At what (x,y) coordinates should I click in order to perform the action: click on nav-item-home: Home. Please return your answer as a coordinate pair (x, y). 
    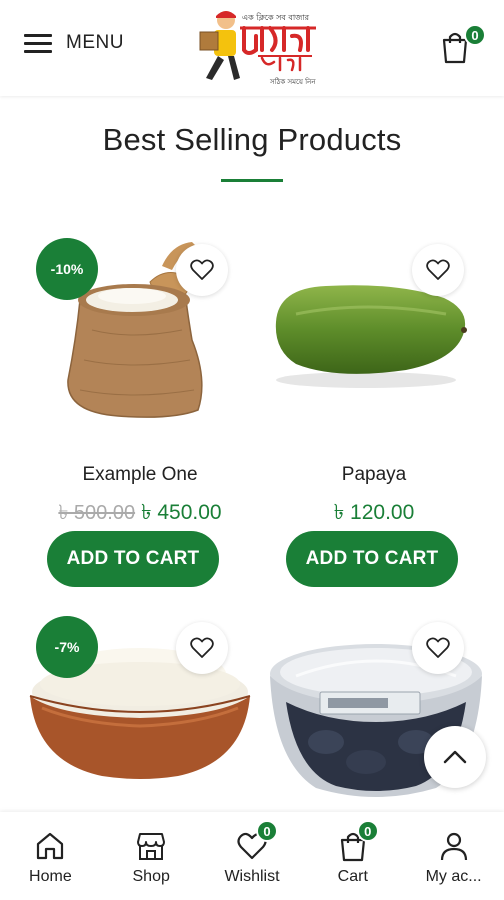
    Looking at the image, I should click on (50, 856).